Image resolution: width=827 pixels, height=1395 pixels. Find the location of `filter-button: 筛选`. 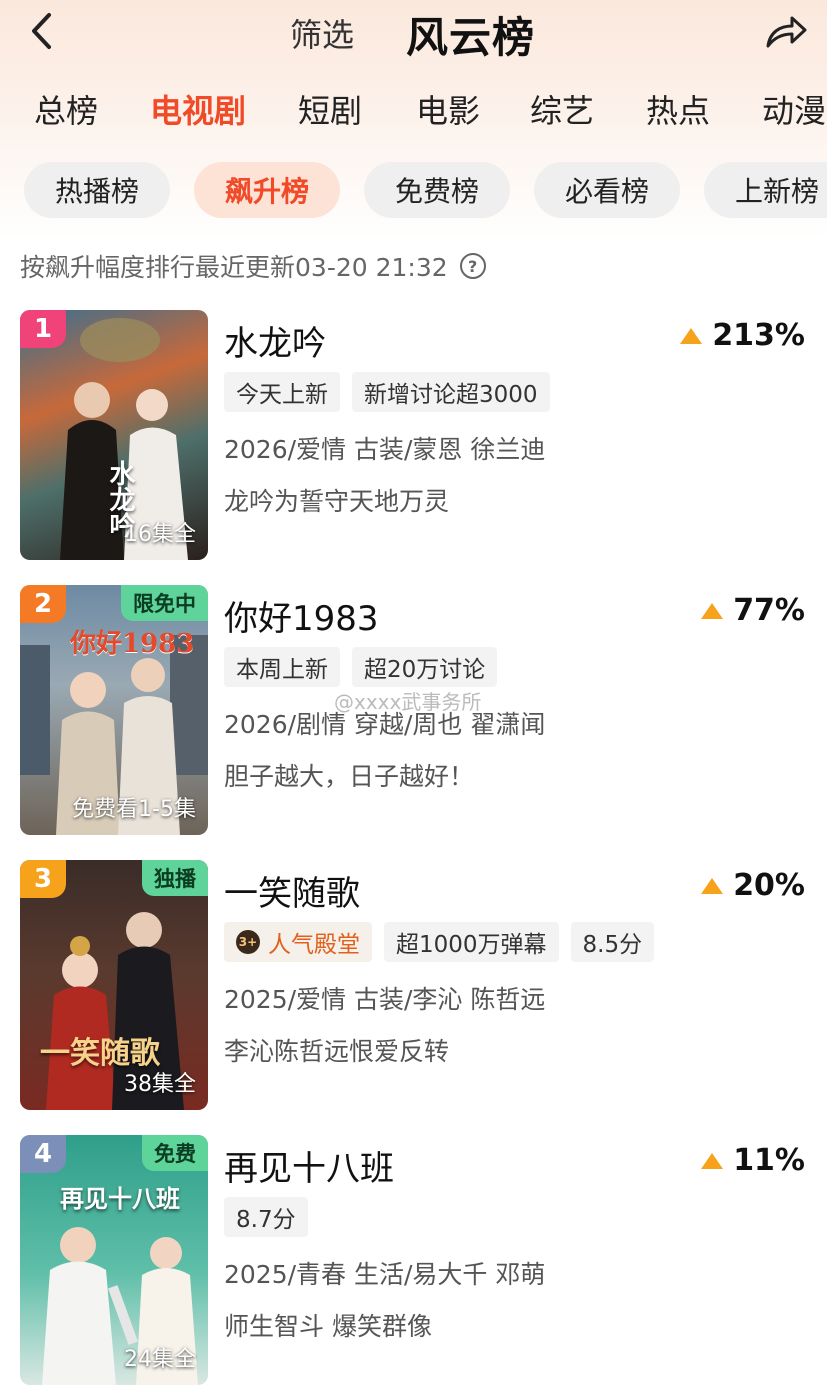

filter-button: 筛选 is located at coordinates (322, 33).